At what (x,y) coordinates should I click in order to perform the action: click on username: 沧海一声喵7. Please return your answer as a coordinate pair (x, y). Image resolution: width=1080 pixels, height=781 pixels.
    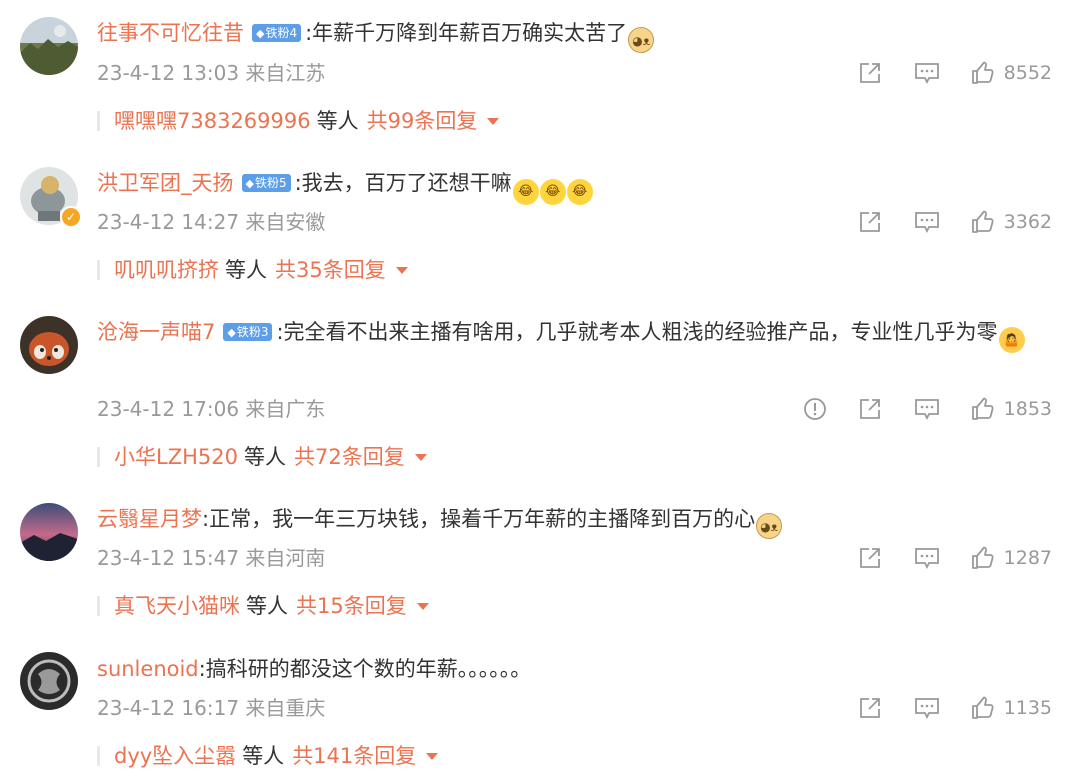
    Looking at the image, I should click on (156, 332).